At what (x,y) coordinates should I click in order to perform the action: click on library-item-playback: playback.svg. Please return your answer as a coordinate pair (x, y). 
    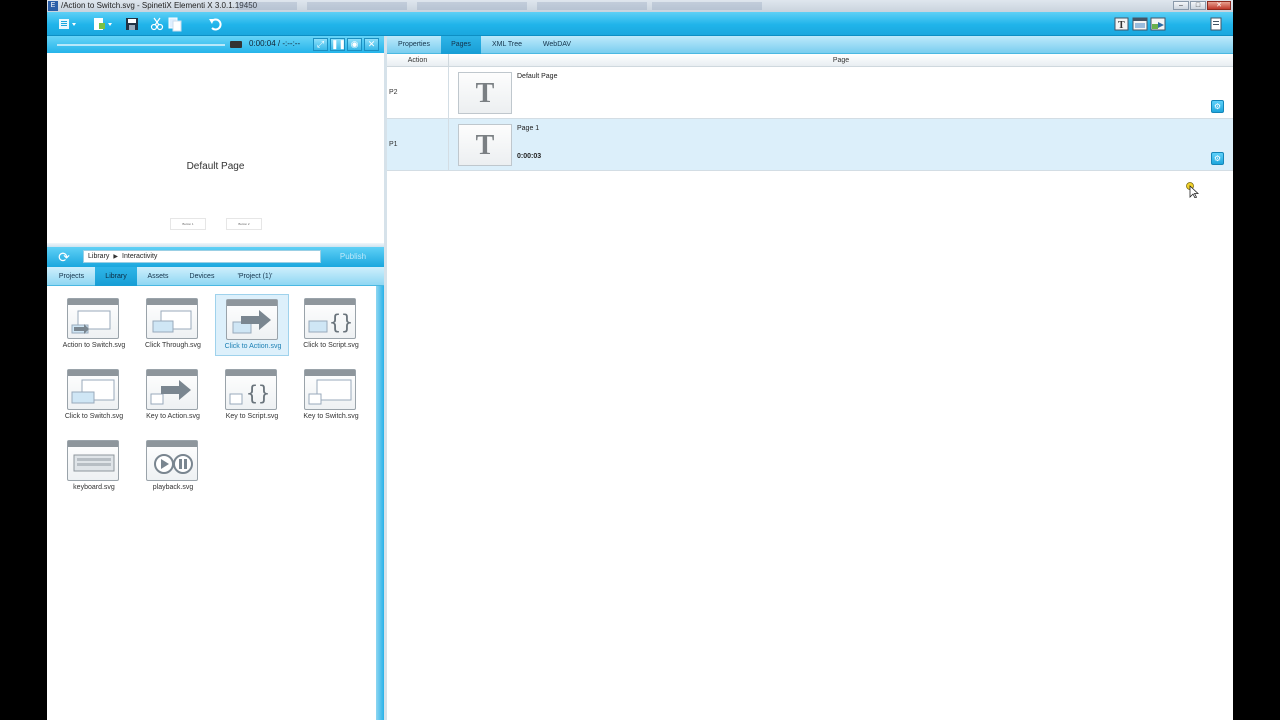
    Looking at the image, I should click on (173, 467).